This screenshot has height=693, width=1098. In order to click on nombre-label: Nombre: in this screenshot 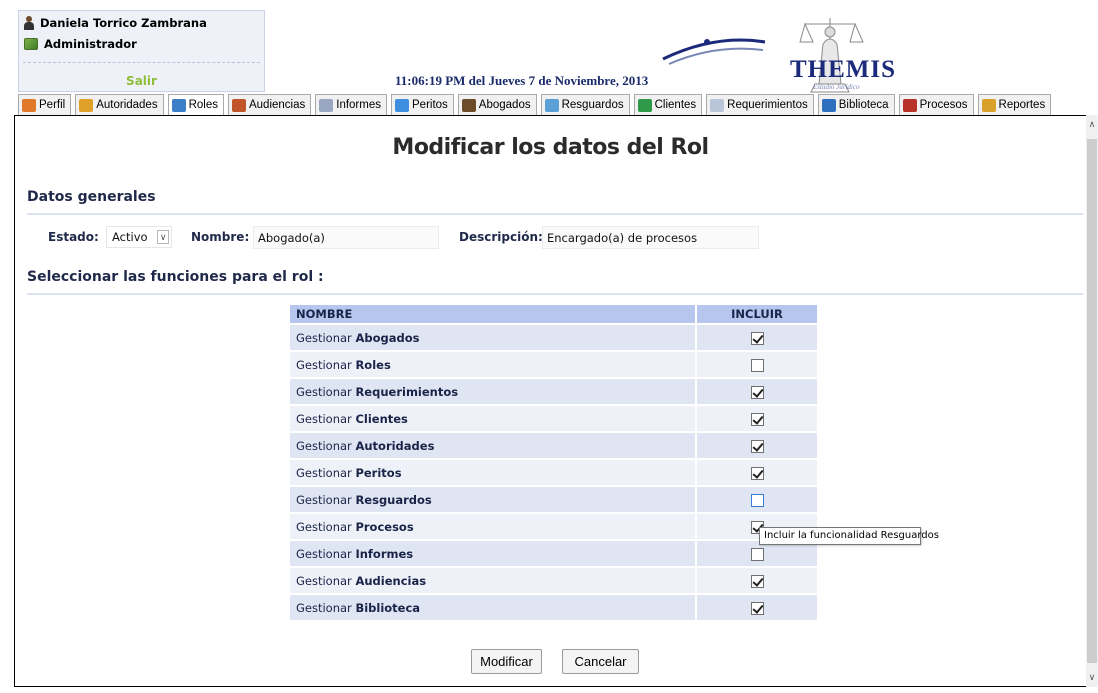, I will do `click(220, 237)`.